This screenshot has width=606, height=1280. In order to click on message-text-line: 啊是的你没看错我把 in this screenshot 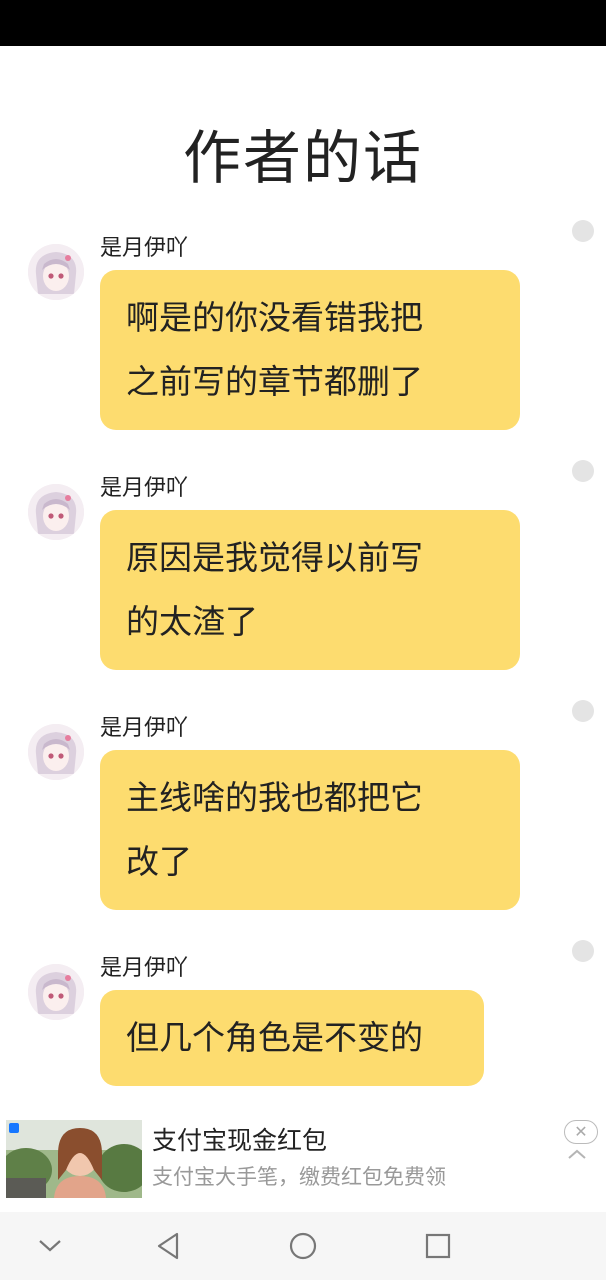, I will do `click(274, 317)`.